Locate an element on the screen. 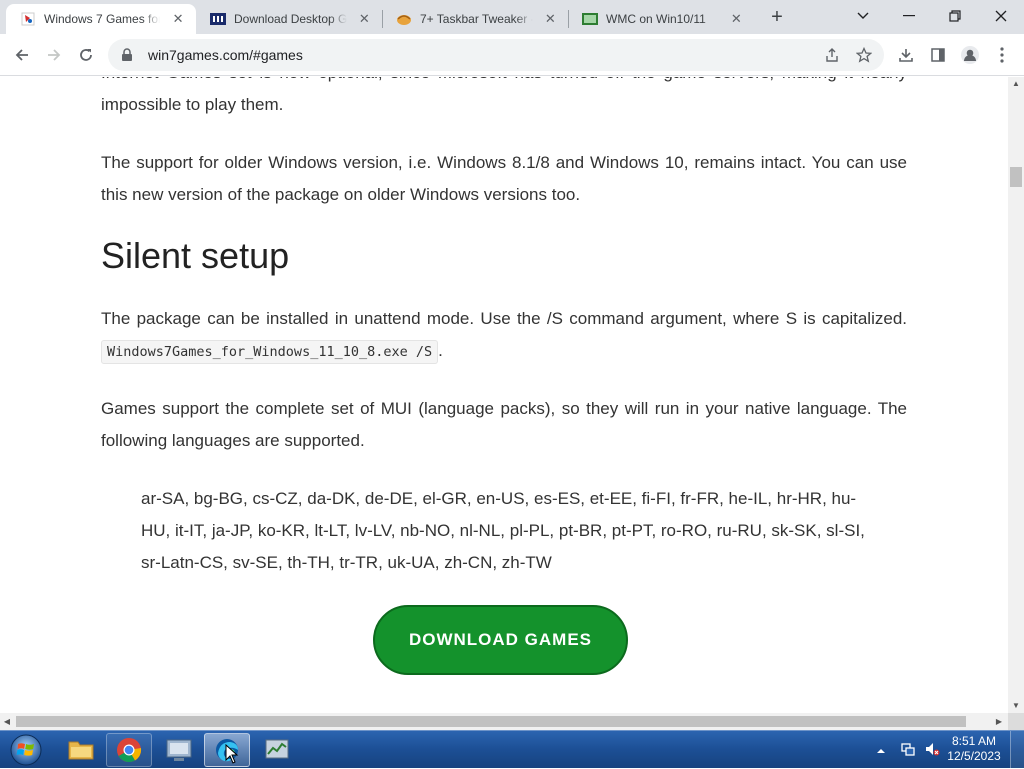 The width and height of the screenshot is (1024, 769). windows-orb-icon is located at coordinates (26, 750).